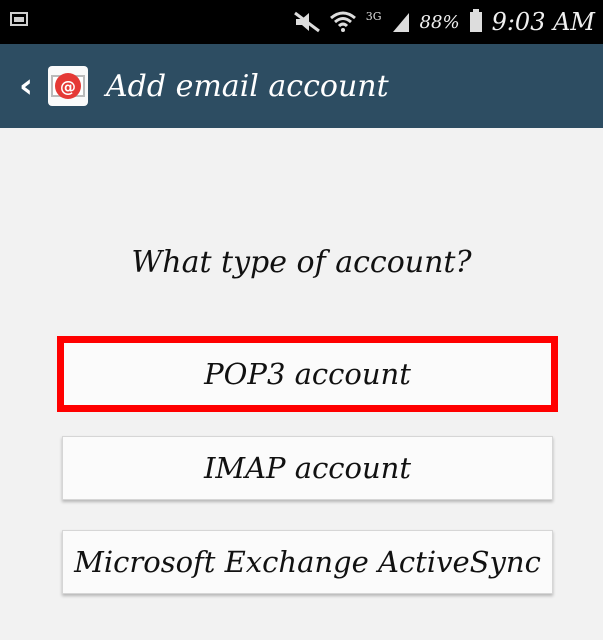 This screenshot has width=603, height=640. I want to click on gallery-icon, so click(19, 19).